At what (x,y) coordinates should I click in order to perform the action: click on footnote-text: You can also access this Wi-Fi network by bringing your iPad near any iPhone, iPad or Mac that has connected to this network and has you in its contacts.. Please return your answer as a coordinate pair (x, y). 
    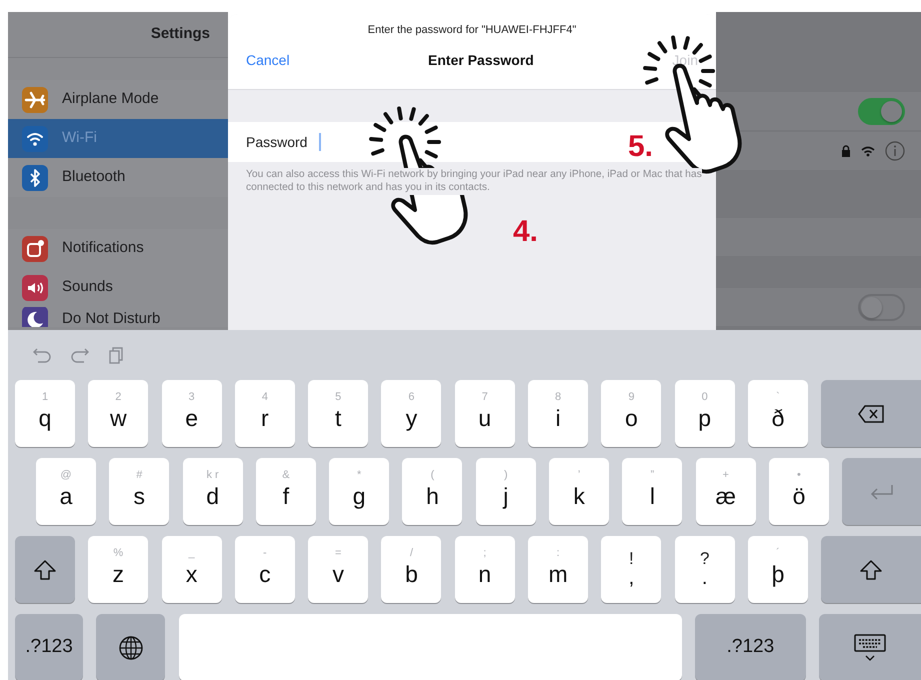
    Looking at the image, I should click on (474, 181).